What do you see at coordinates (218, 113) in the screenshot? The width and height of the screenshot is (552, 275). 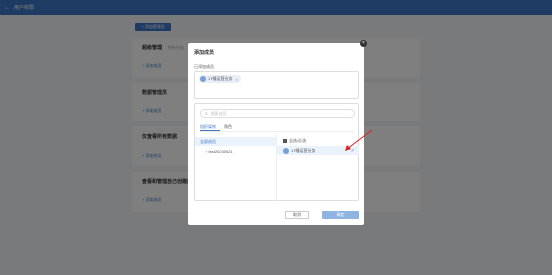 I see `search-placeholder: 搜索成员` at bounding box center [218, 113].